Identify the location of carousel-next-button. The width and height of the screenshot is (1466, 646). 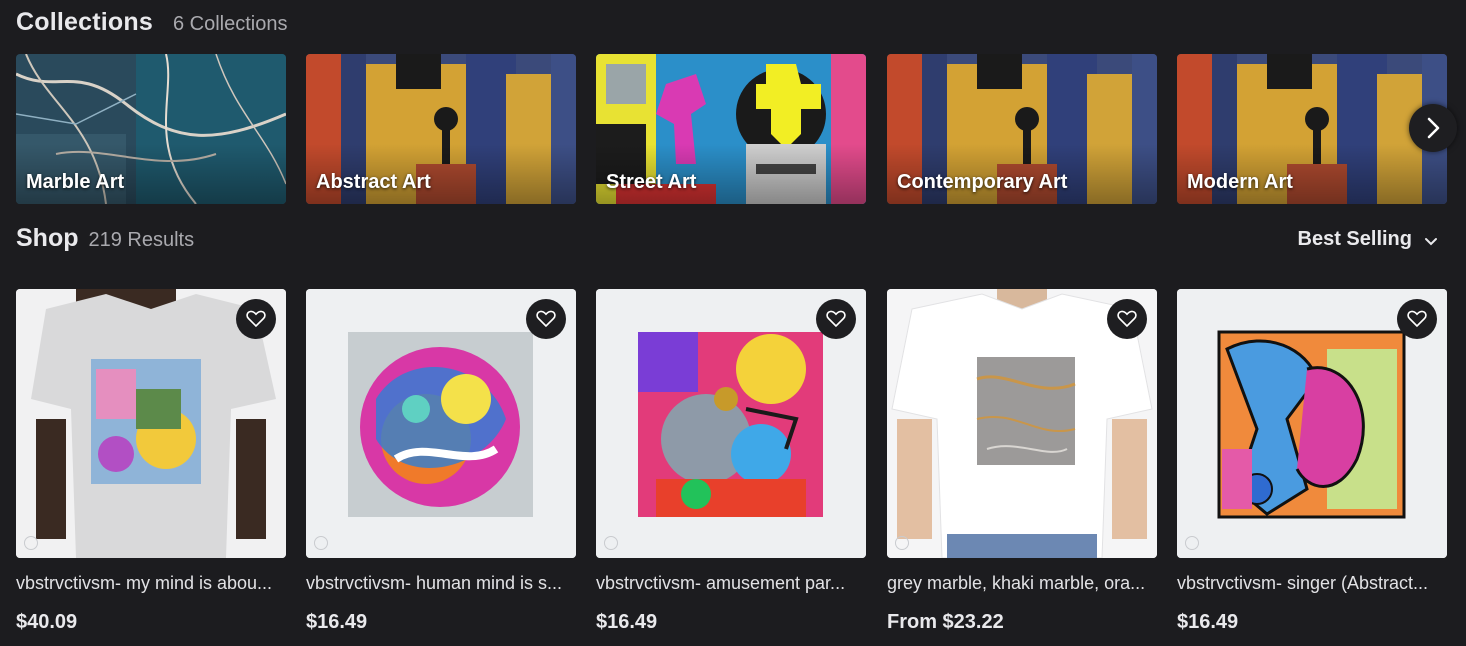
(1433, 128).